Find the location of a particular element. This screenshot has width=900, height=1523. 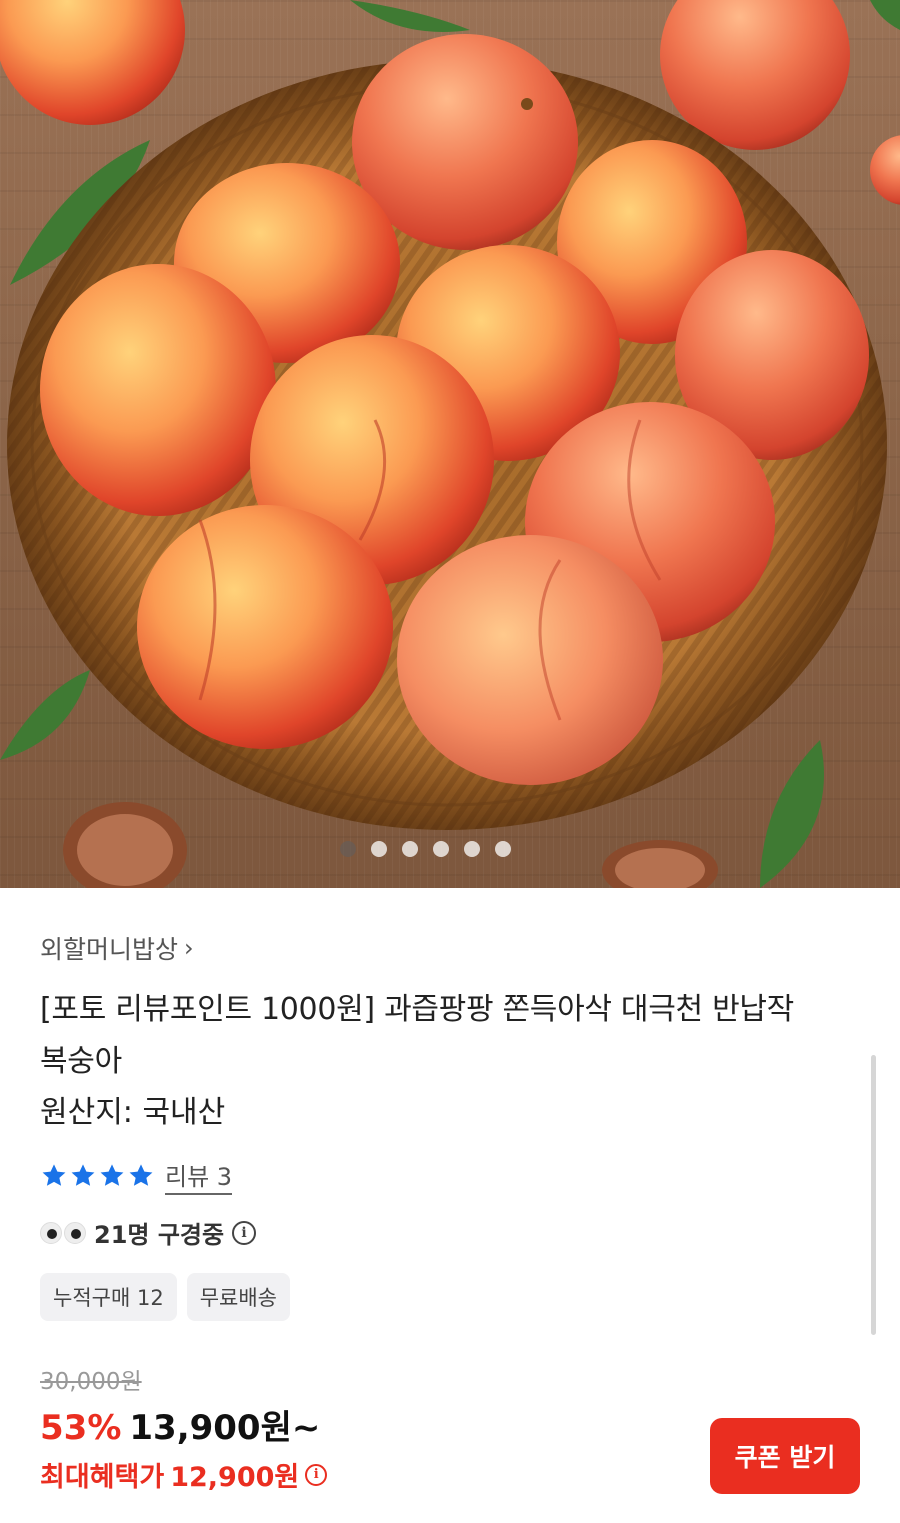

seller-name: 외할머니밥상 is located at coordinates (109, 949).